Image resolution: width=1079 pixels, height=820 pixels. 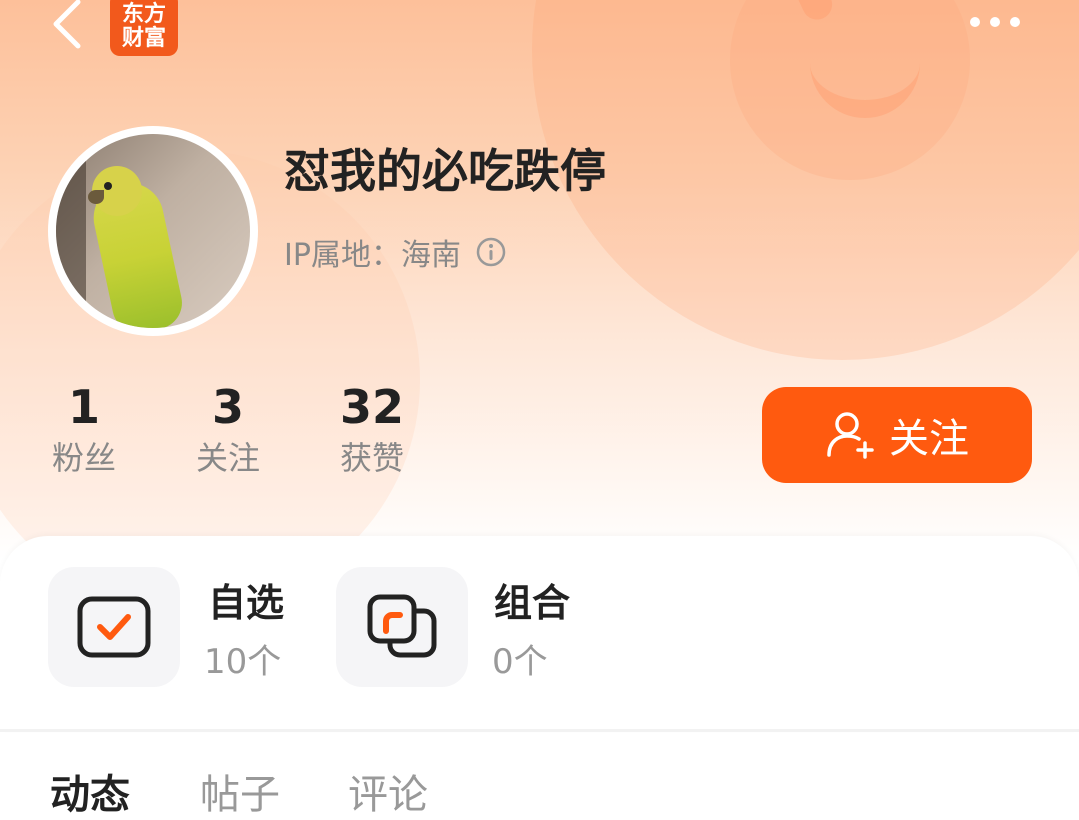 What do you see at coordinates (520, 662) in the screenshot?
I see `portfolio-count: 0个` at bounding box center [520, 662].